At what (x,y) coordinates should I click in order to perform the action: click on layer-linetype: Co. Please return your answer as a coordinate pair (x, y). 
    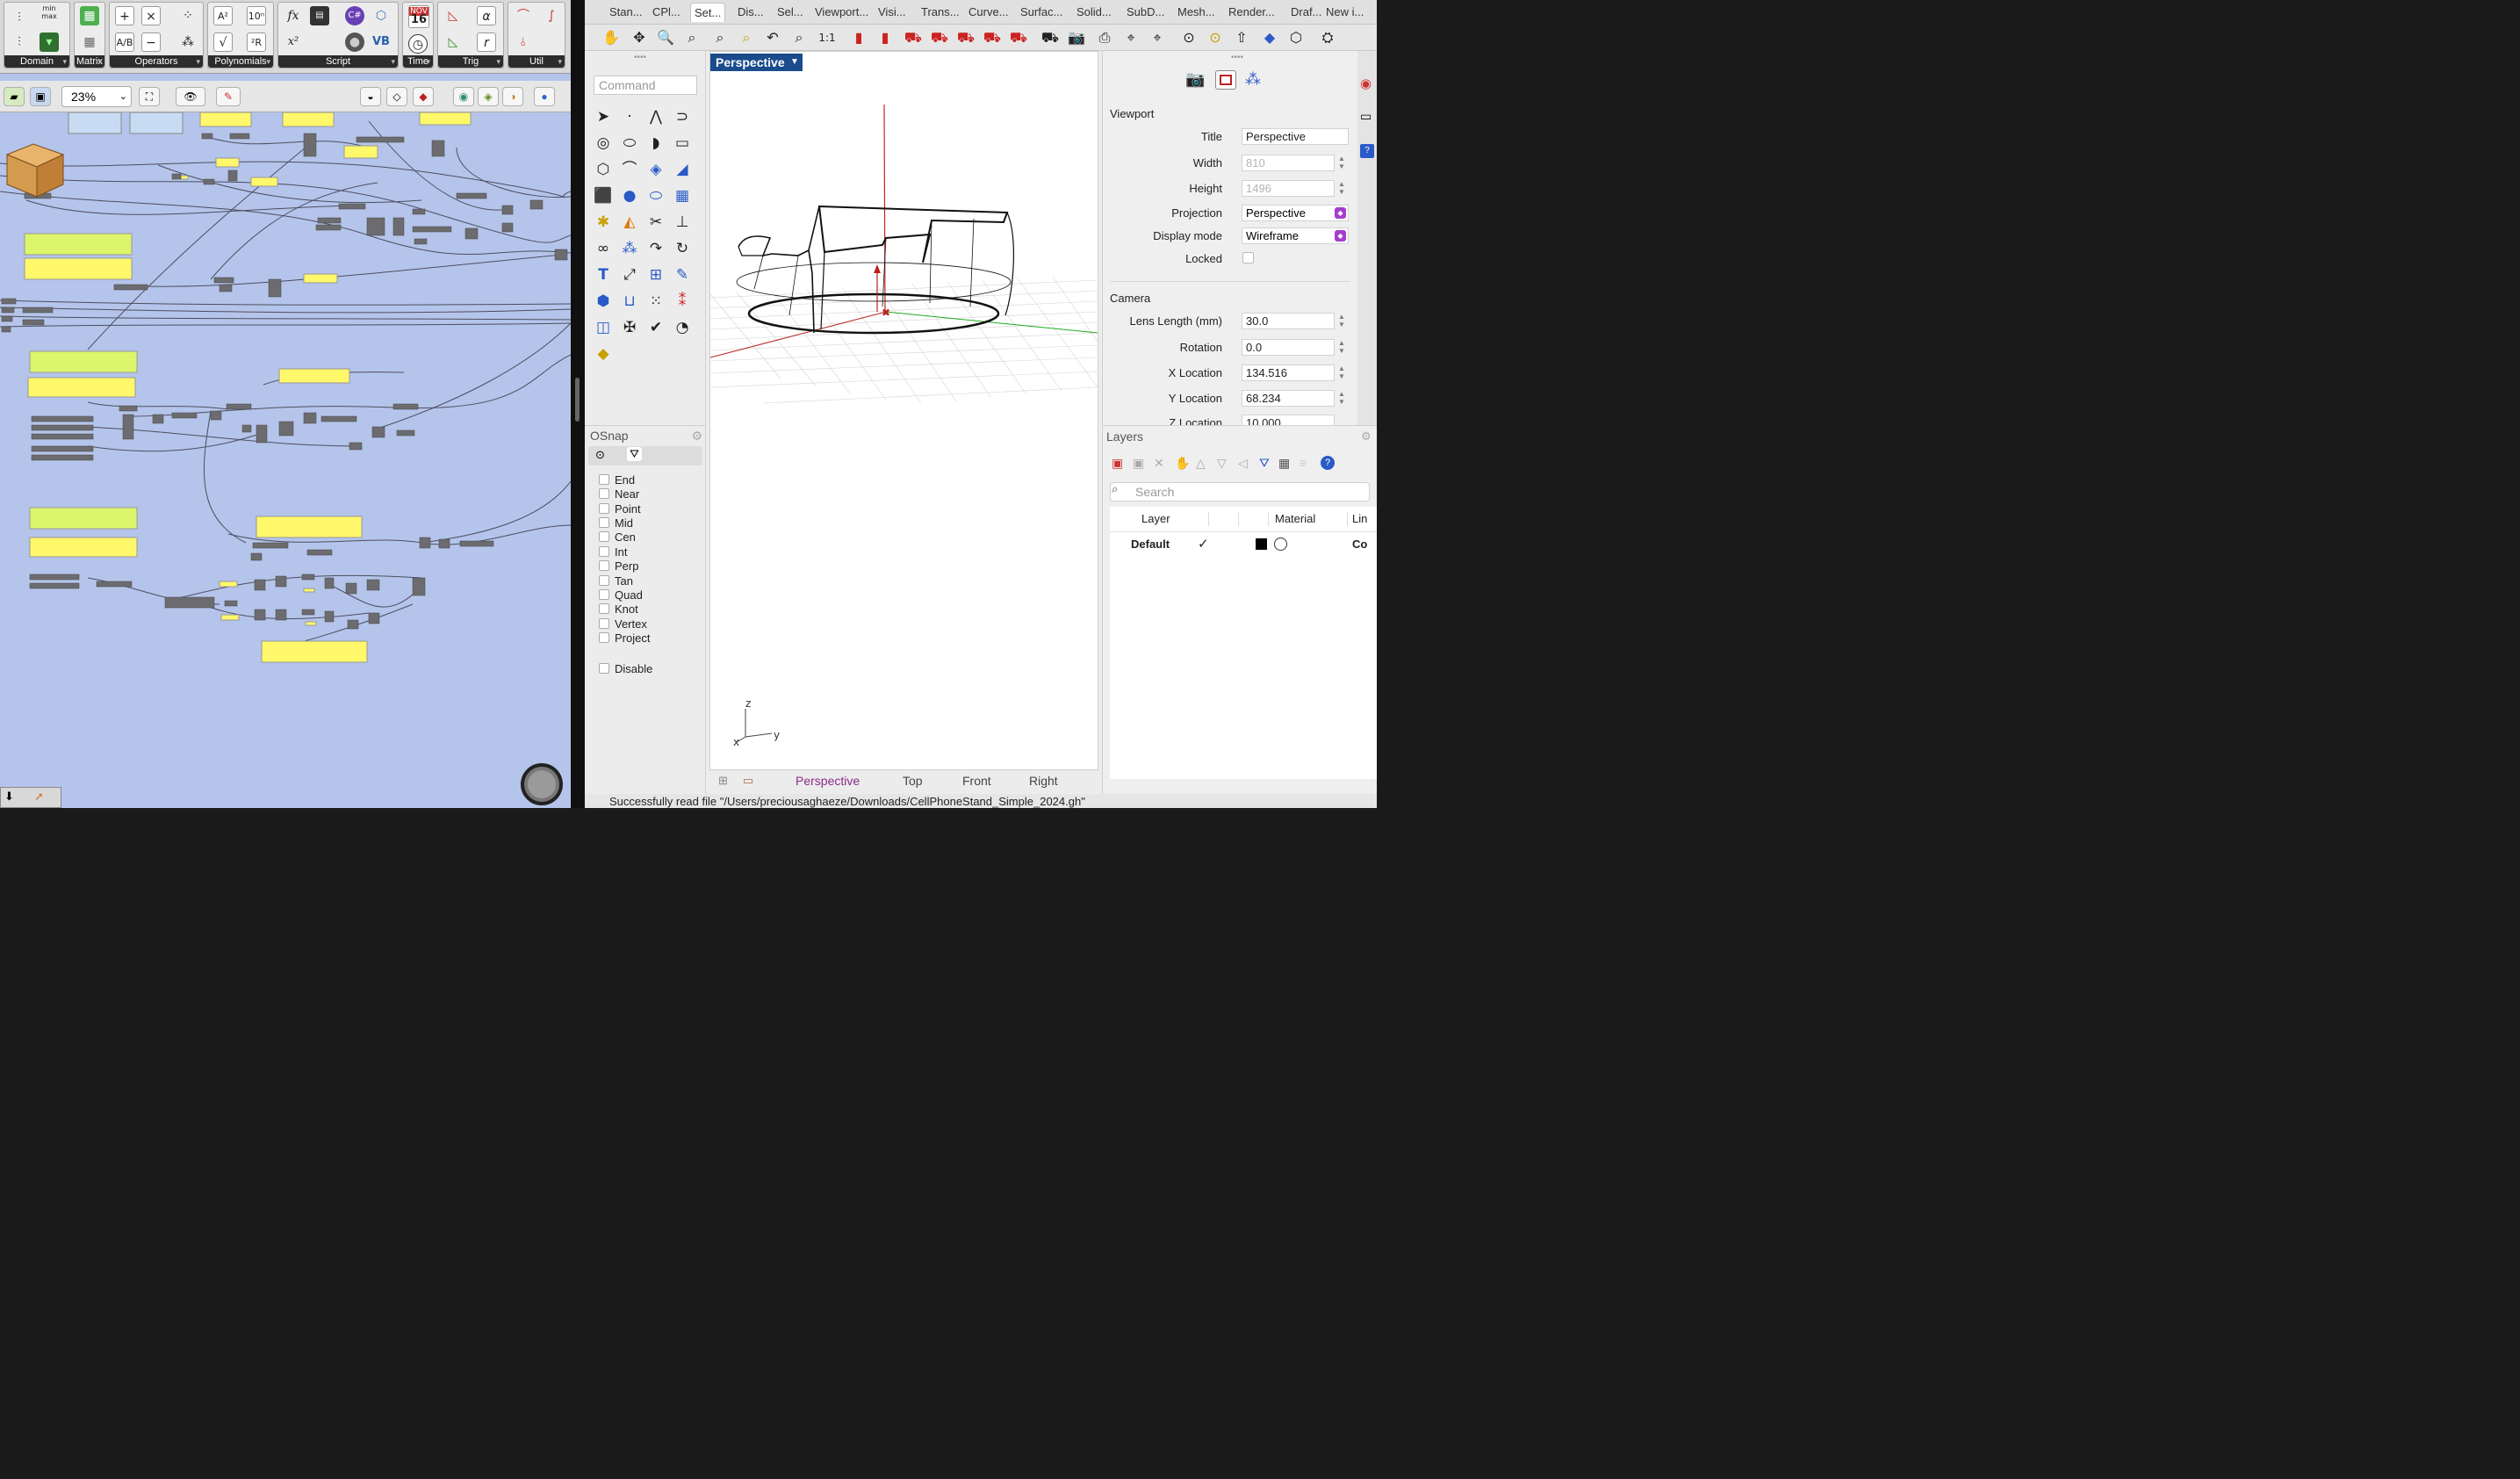
    Looking at the image, I should click on (1359, 544).